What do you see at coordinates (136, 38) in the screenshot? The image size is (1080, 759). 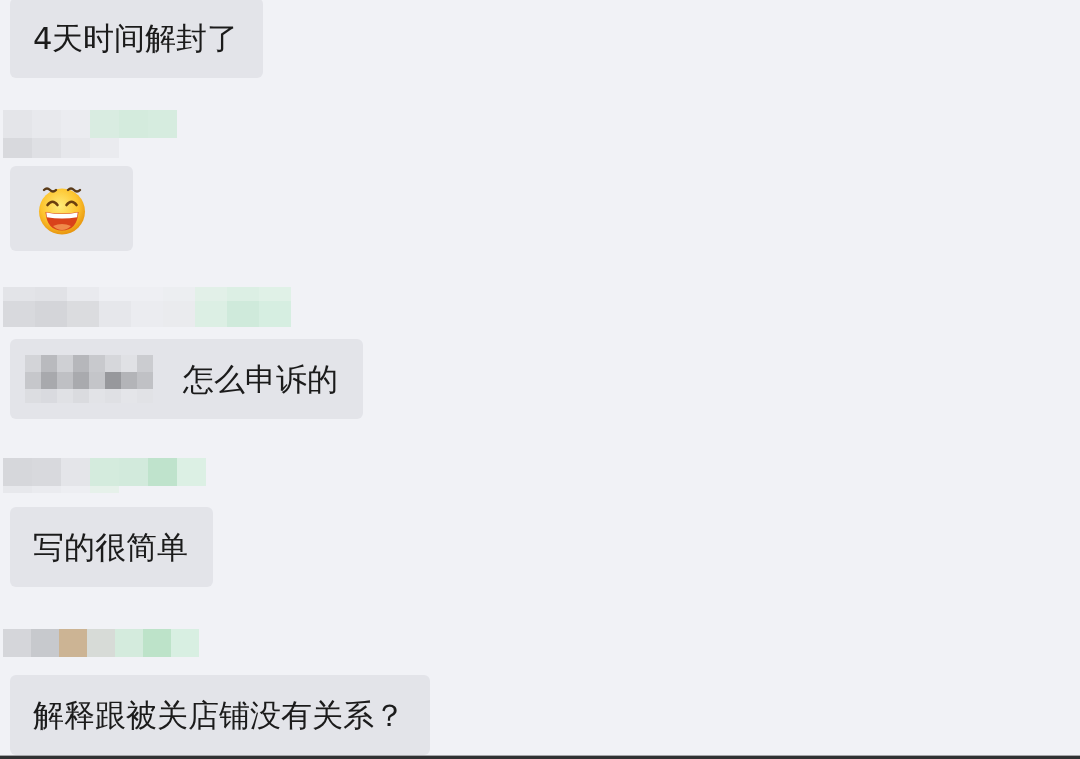 I see `message-text: 4天时间解封了` at bounding box center [136, 38].